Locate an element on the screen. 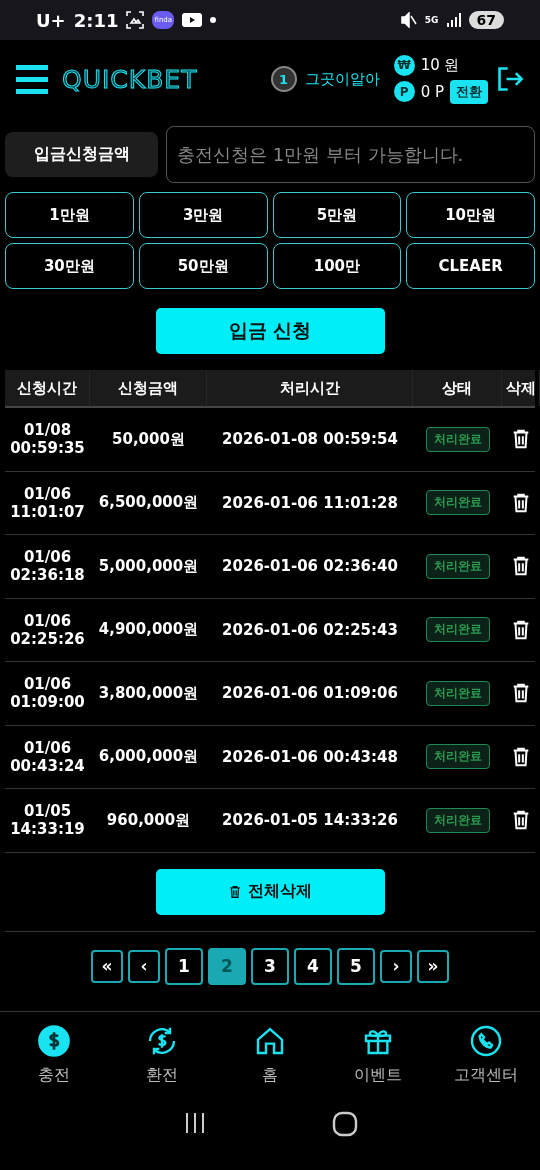 The height and width of the screenshot is (1170, 540). screenshot-icon is located at coordinates (135, 20).